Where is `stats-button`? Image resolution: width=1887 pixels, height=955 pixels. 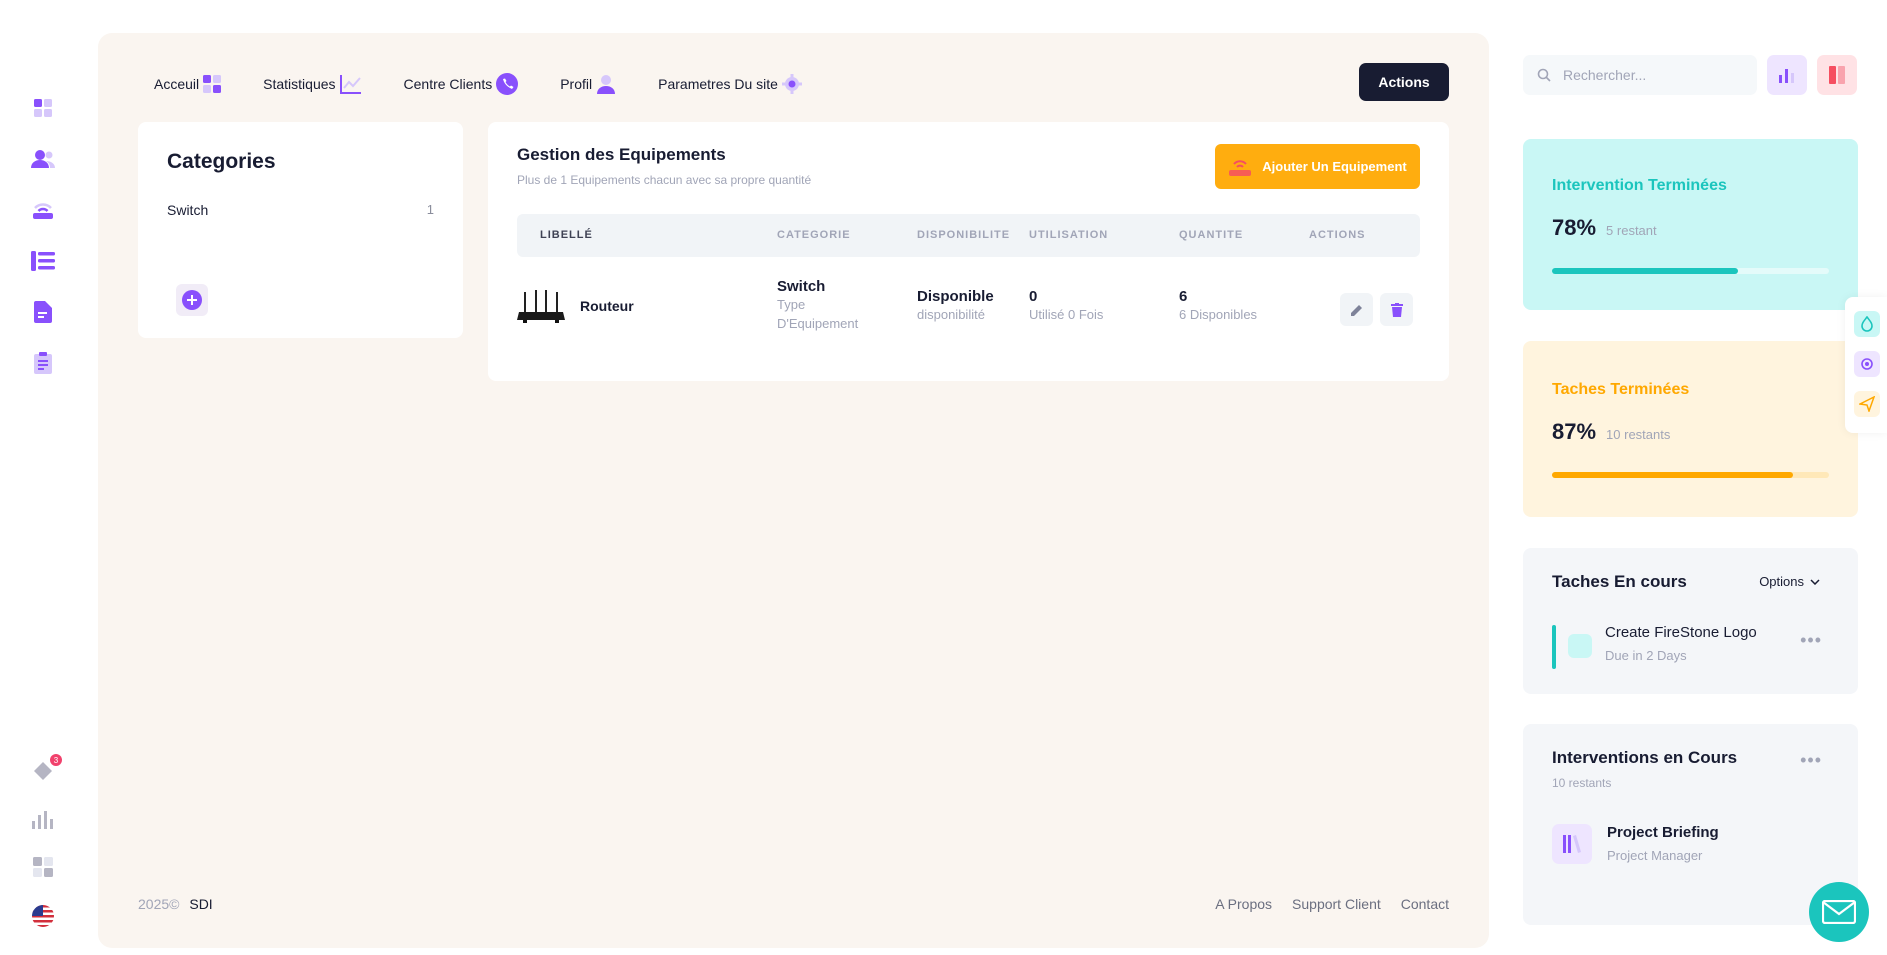
stats-button is located at coordinates (1787, 75).